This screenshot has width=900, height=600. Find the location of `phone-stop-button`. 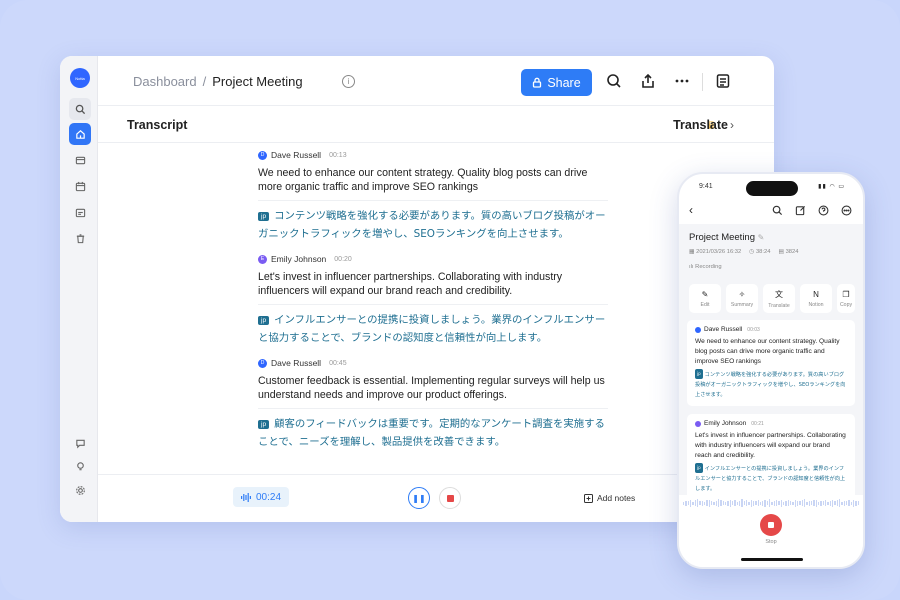

phone-stop-button is located at coordinates (771, 525).